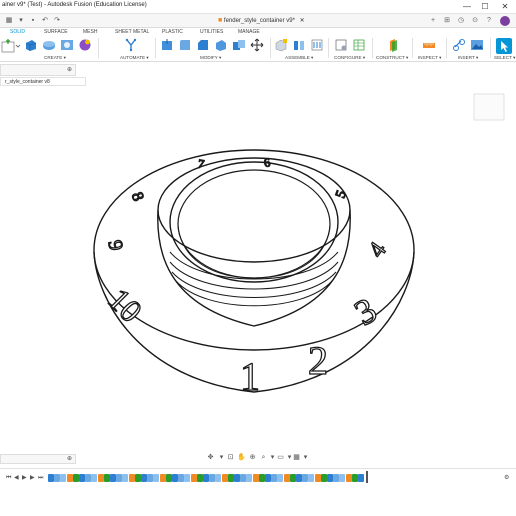  Describe the element at coordinates (429, 58) in the screenshot. I see `inspect-group-label: INSPECT ▾` at that location.